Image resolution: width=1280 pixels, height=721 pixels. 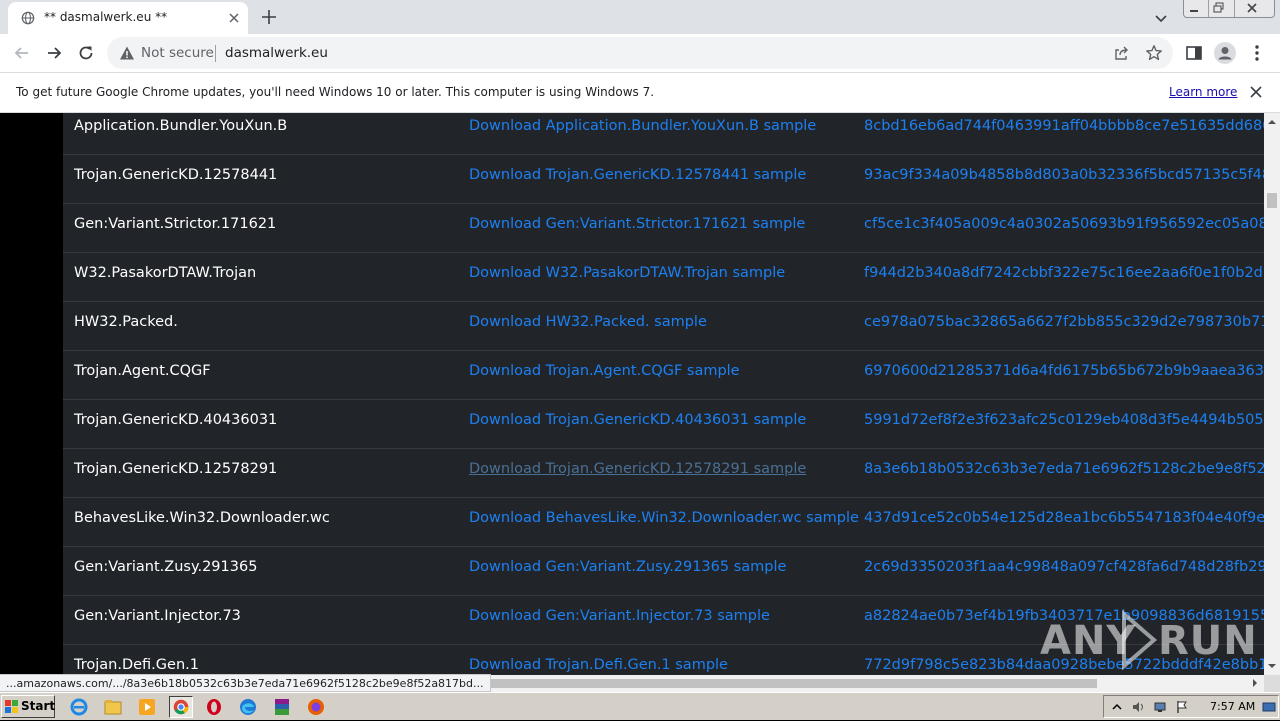 I want to click on winrar-icon, so click(x=282, y=707).